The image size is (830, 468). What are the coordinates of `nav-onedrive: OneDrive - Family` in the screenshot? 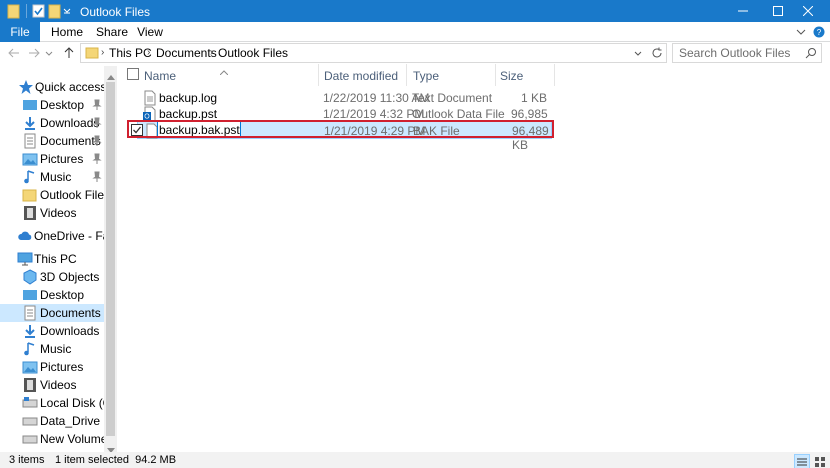 It's located at (58, 236).